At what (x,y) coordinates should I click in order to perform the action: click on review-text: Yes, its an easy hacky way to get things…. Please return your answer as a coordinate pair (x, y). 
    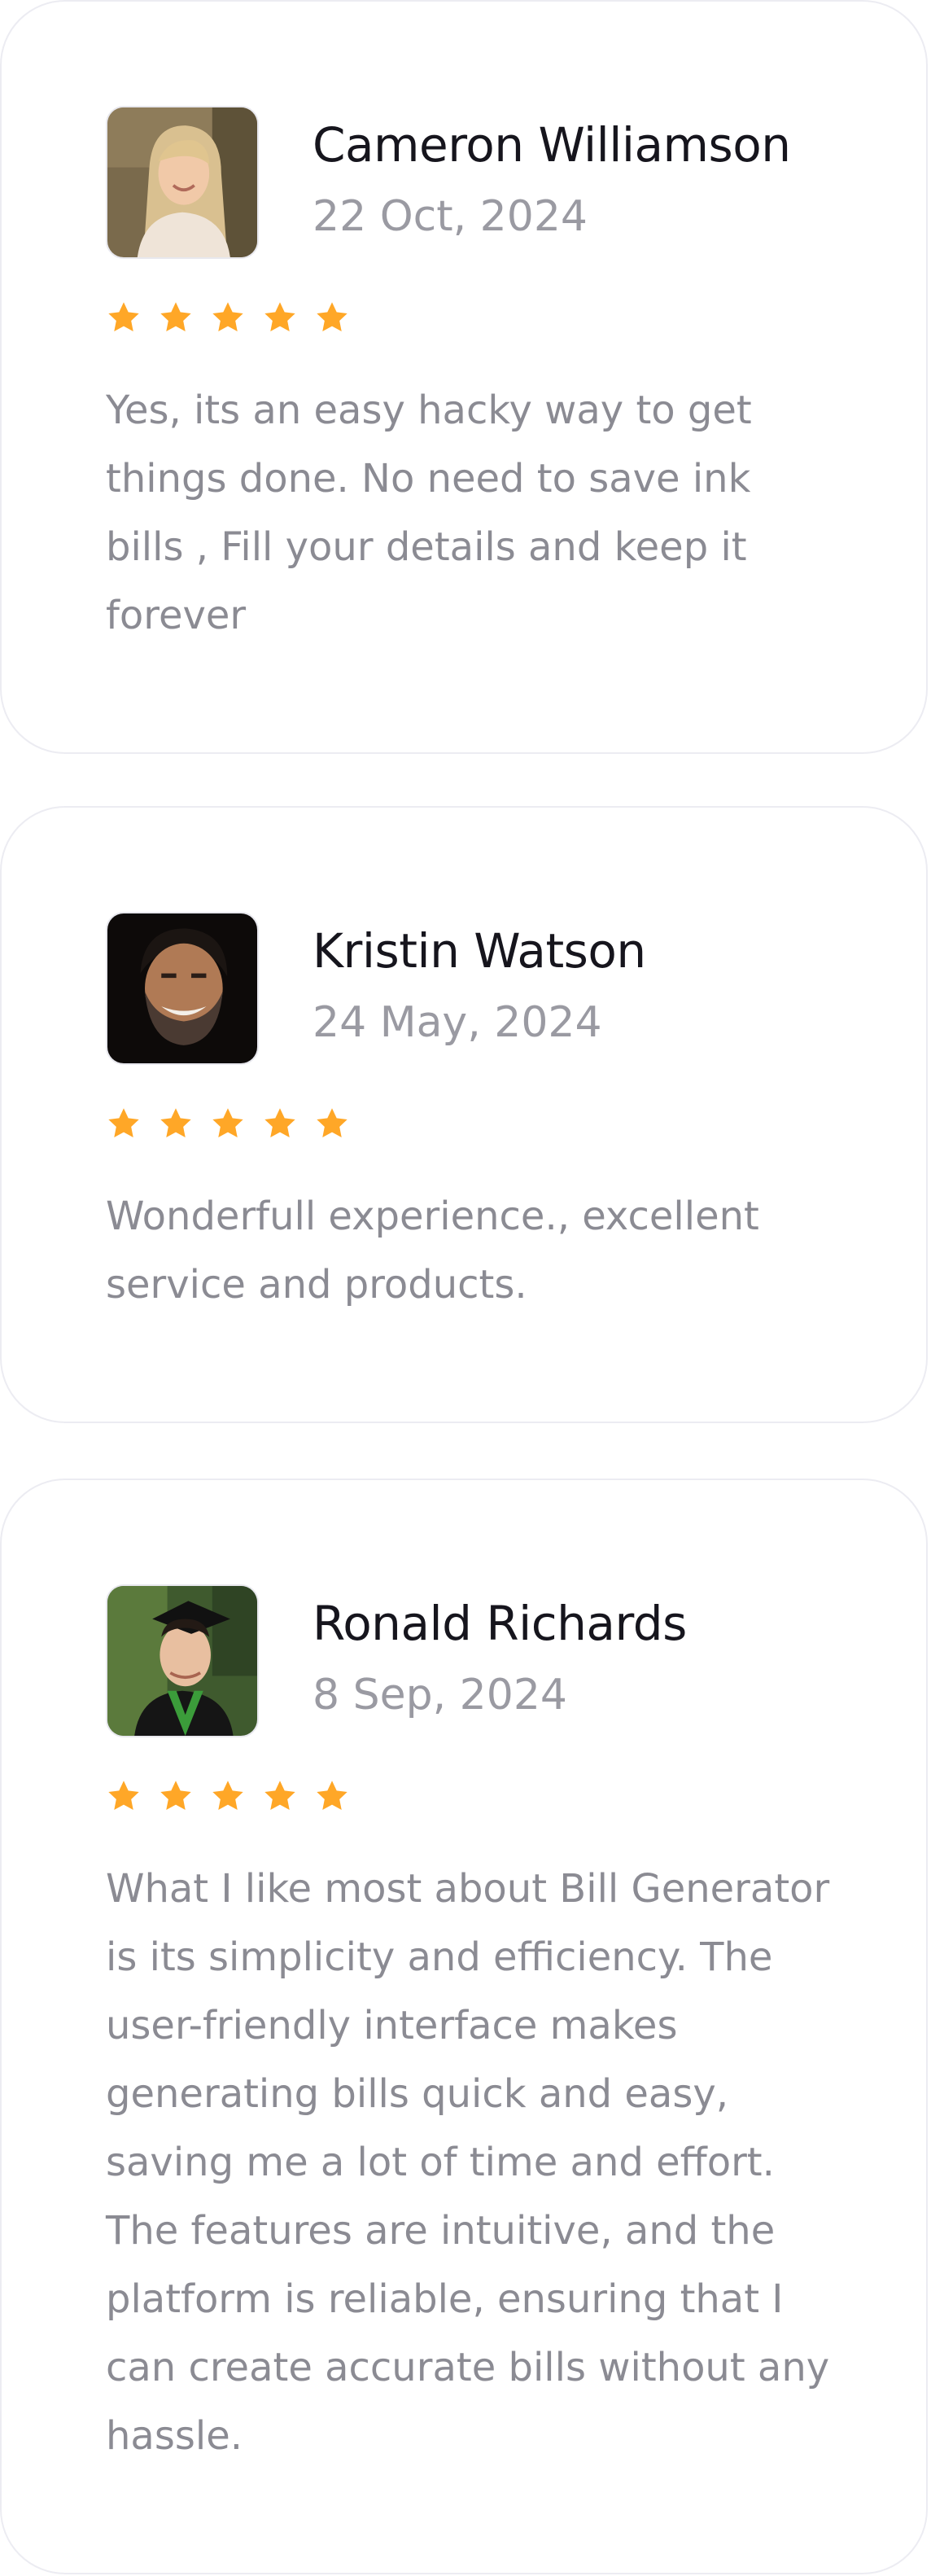
    Looking at the image, I should click on (429, 513).